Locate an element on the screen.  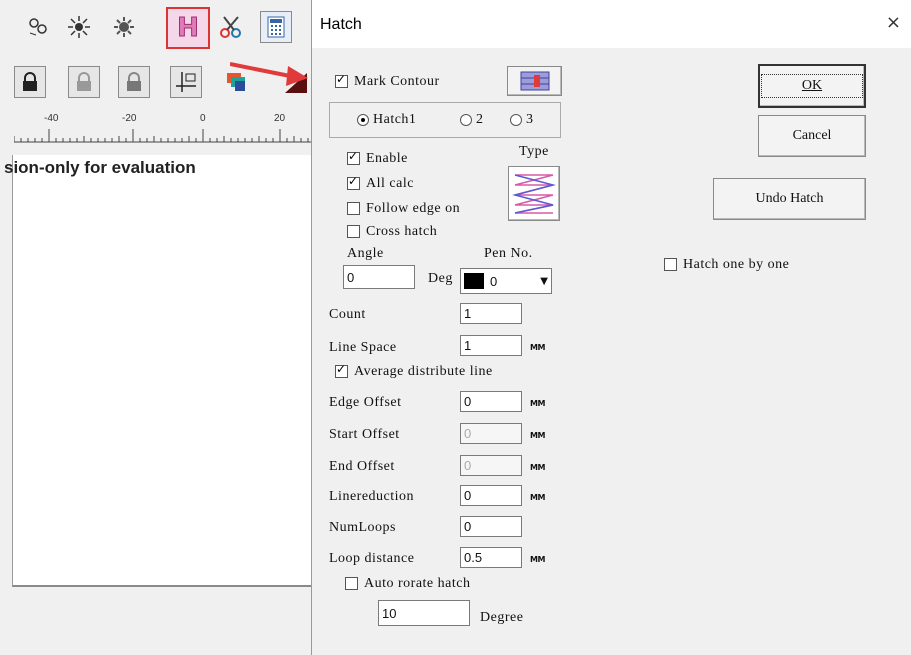
end-offset-input is located at coordinates (491, 465).